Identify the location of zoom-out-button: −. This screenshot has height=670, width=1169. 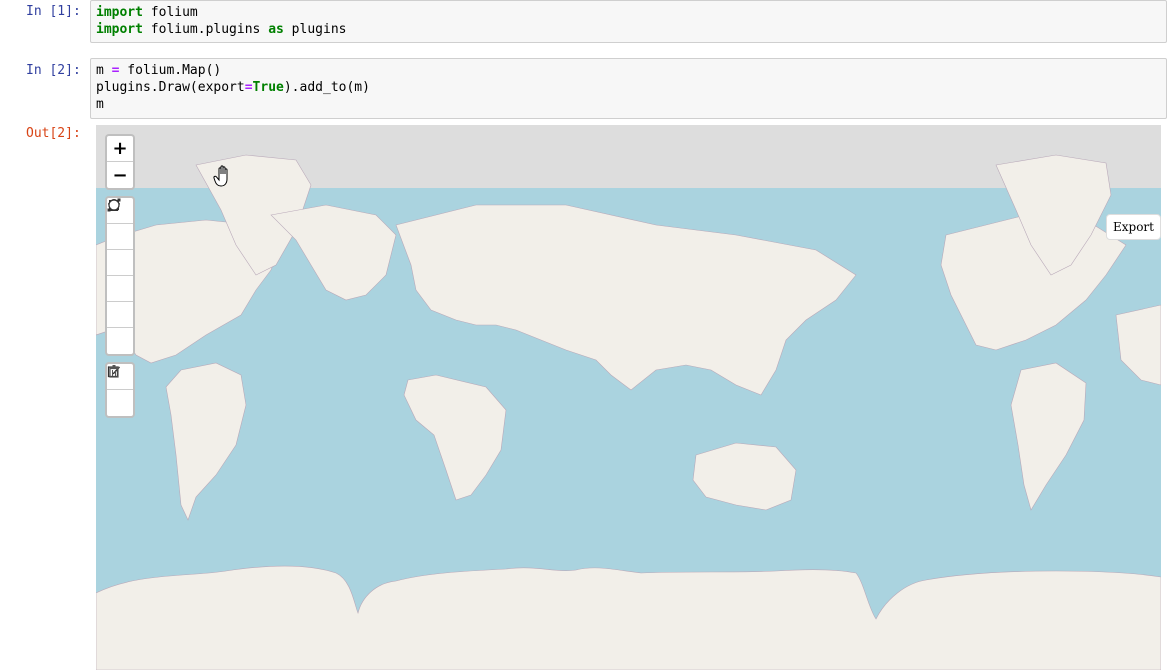
(120, 175).